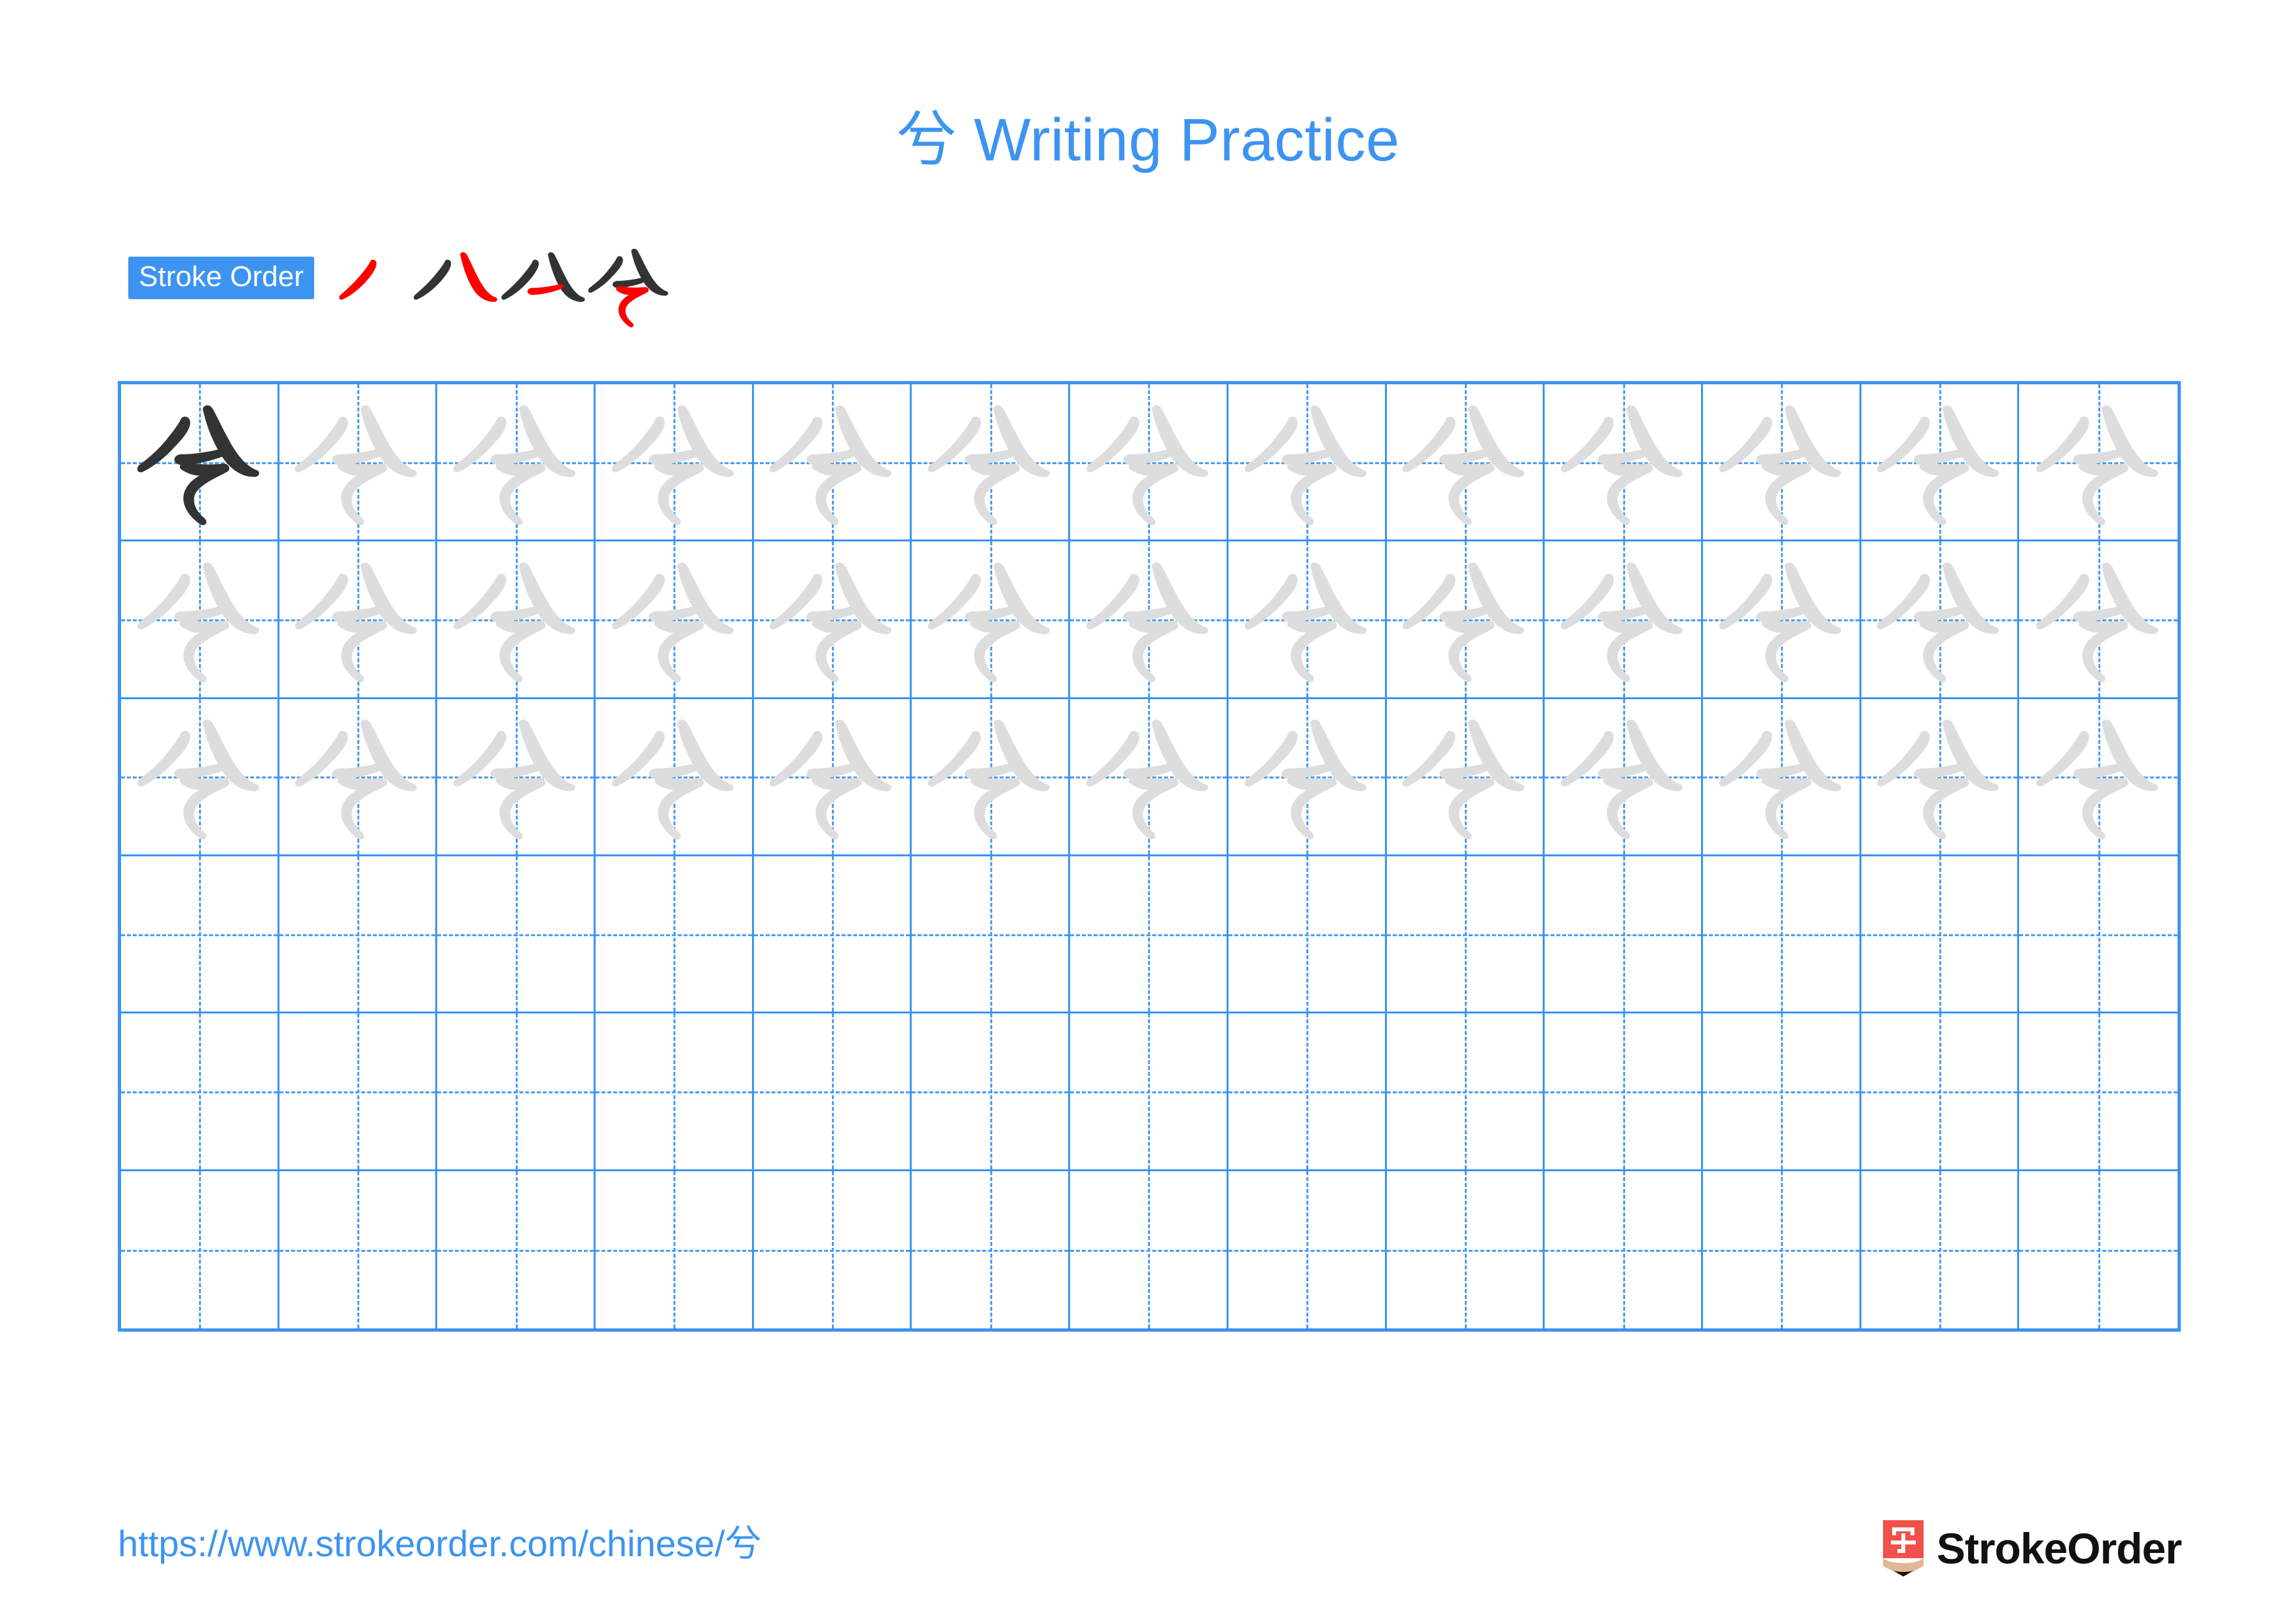 This screenshot has height=1623, width=2296. What do you see at coordinates (1307, 463) in the screenshot?
I see `practice-cell-r1c8` at bounding box center [1307, 463].